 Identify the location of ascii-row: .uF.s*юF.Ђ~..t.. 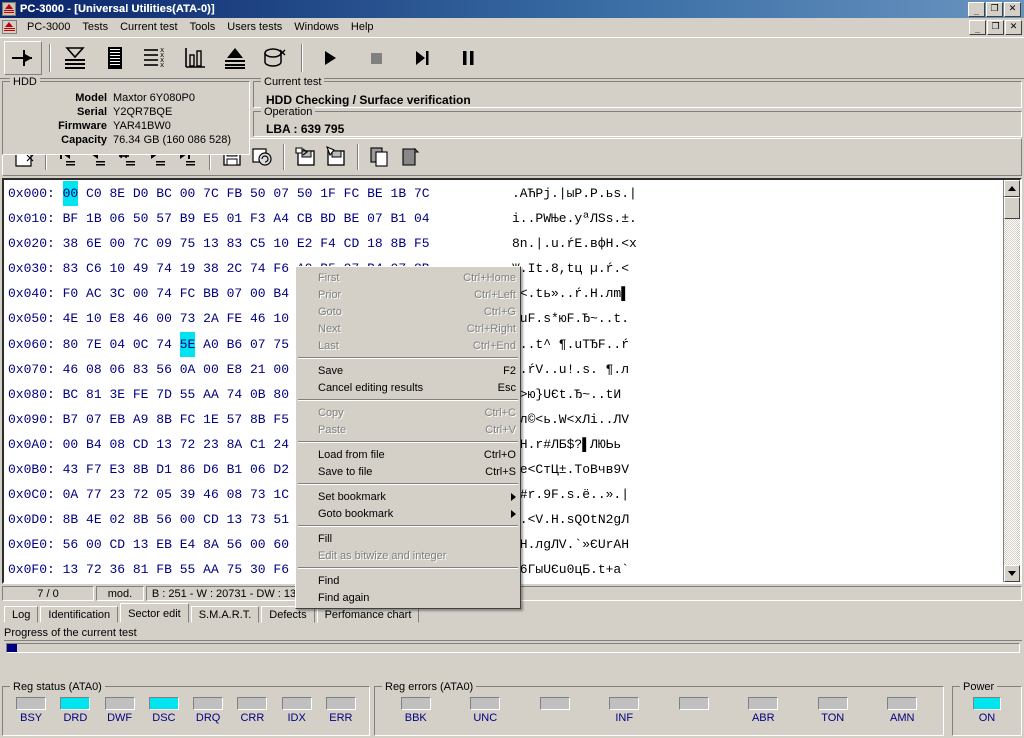
(602, 318).